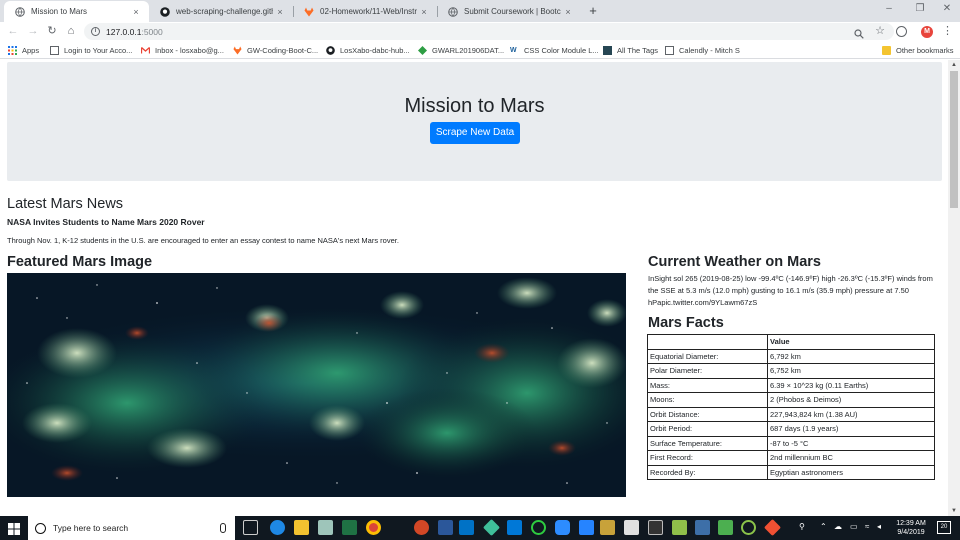  Describe the element at coordinates (851, 400) in the screenshot. I see `fact-value: 2 (Phobos & Deimos)` at that location.